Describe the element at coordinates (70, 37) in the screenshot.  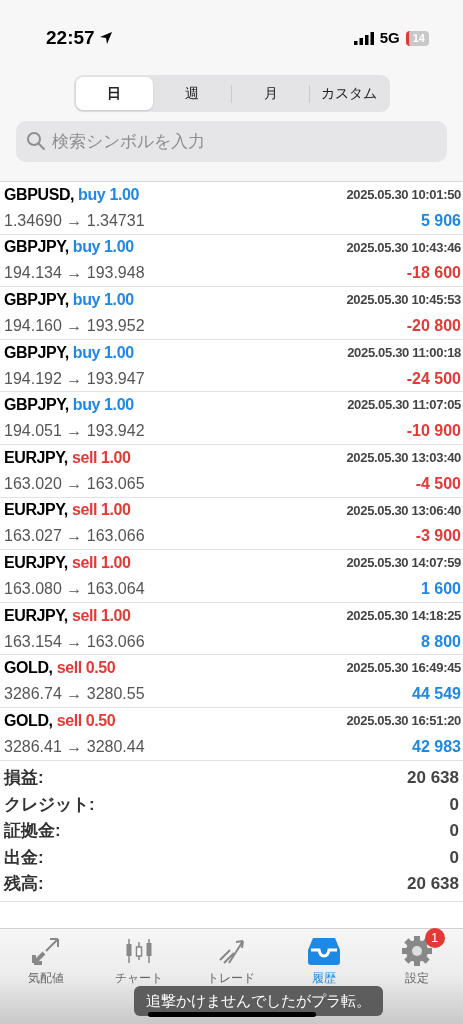
I see `clock-text: 22:57` at that location.